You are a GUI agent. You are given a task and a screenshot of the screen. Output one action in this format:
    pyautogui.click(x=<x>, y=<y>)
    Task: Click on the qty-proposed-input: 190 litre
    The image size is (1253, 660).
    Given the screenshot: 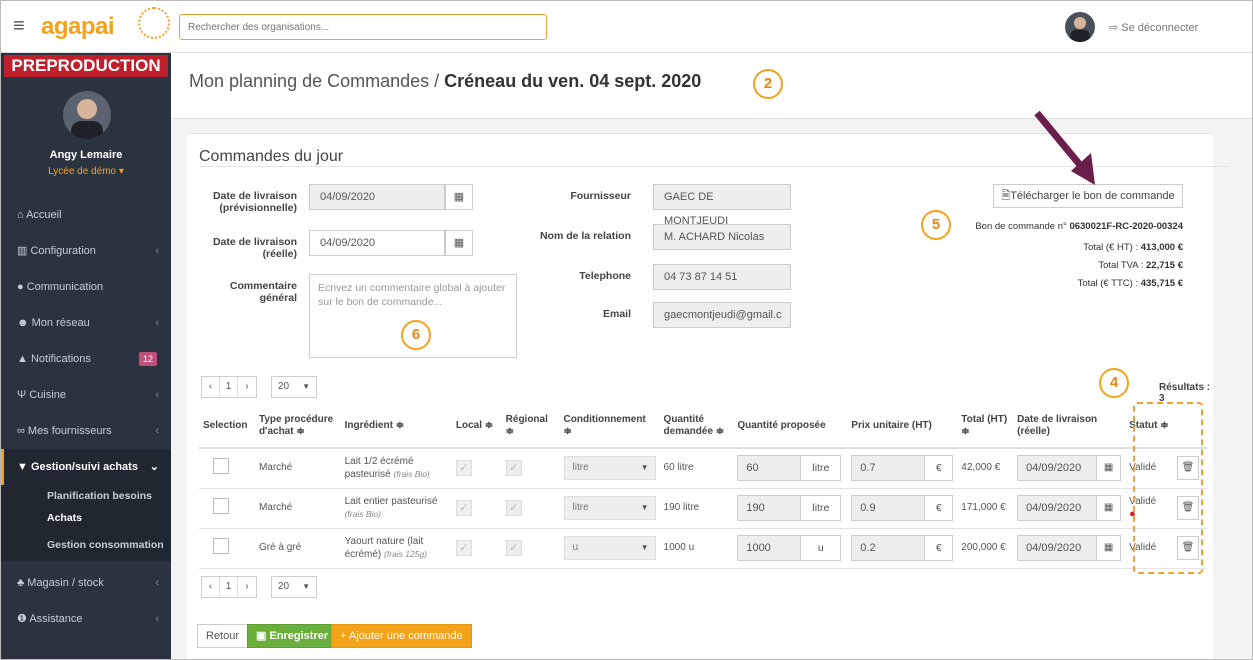 What is the action you would take?
    pyautogui.click(x=789, y=508)
    